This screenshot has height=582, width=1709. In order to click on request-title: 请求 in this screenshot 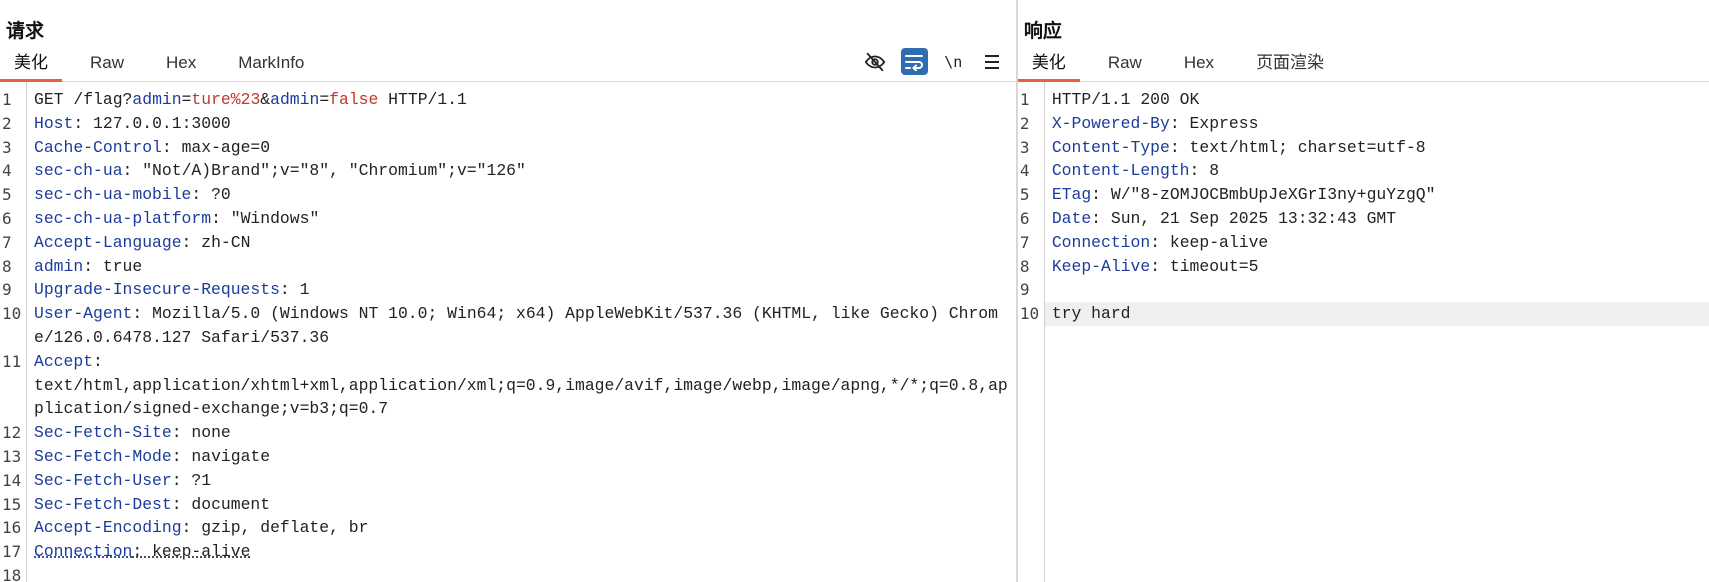, I will do `click(25, 31)`.